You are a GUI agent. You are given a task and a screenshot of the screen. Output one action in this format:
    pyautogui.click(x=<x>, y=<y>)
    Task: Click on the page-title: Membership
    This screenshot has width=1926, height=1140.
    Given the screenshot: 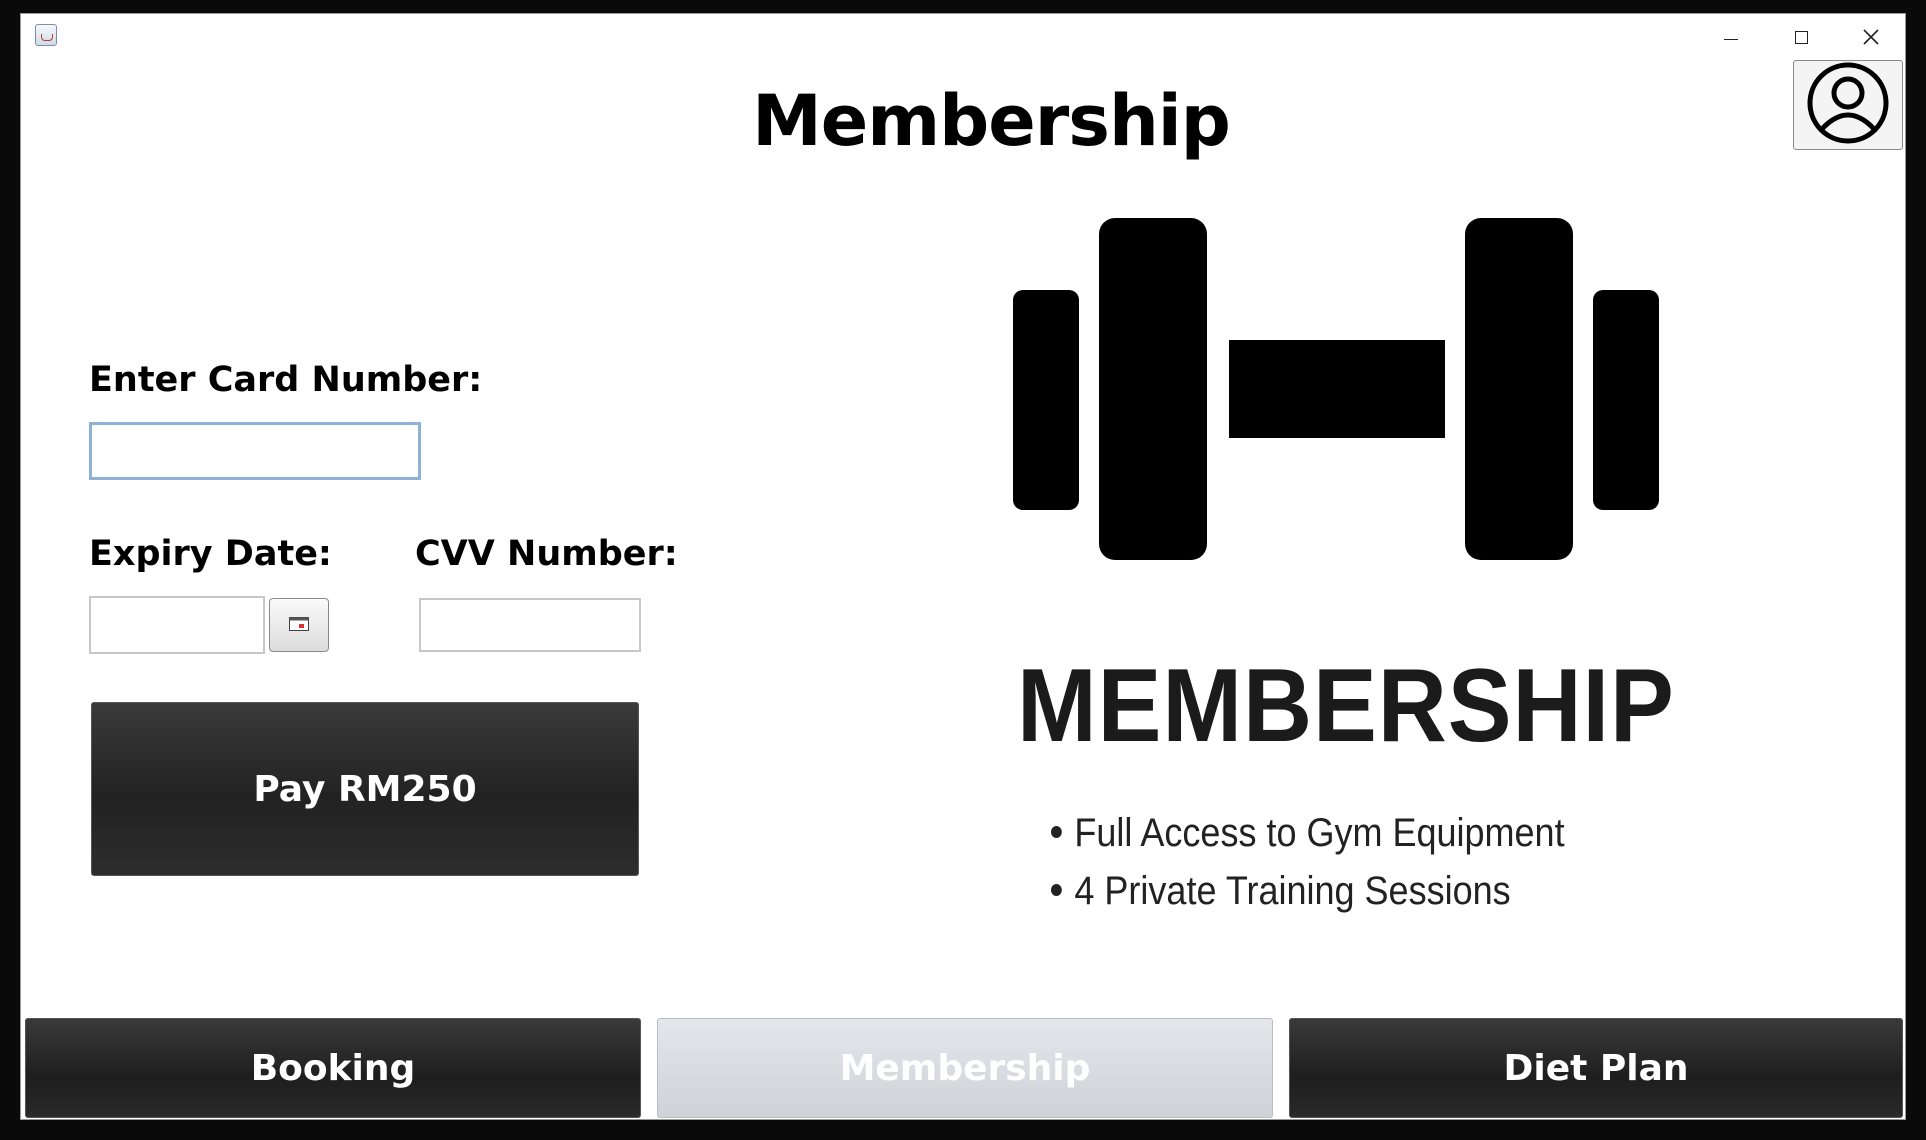 What is the action you would take?
    pyautogui.click(x=991, y=121)
    